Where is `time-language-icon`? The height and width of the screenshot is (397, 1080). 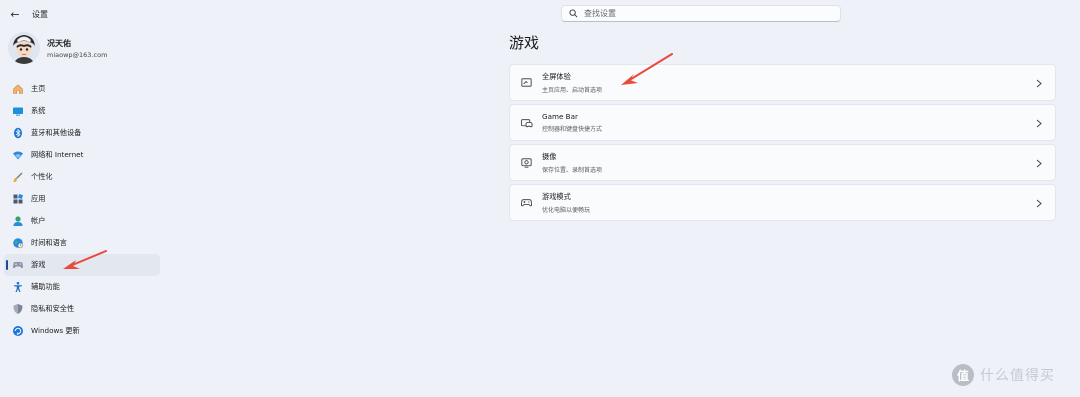 time-language-icon is located at coordinates (18, 243).